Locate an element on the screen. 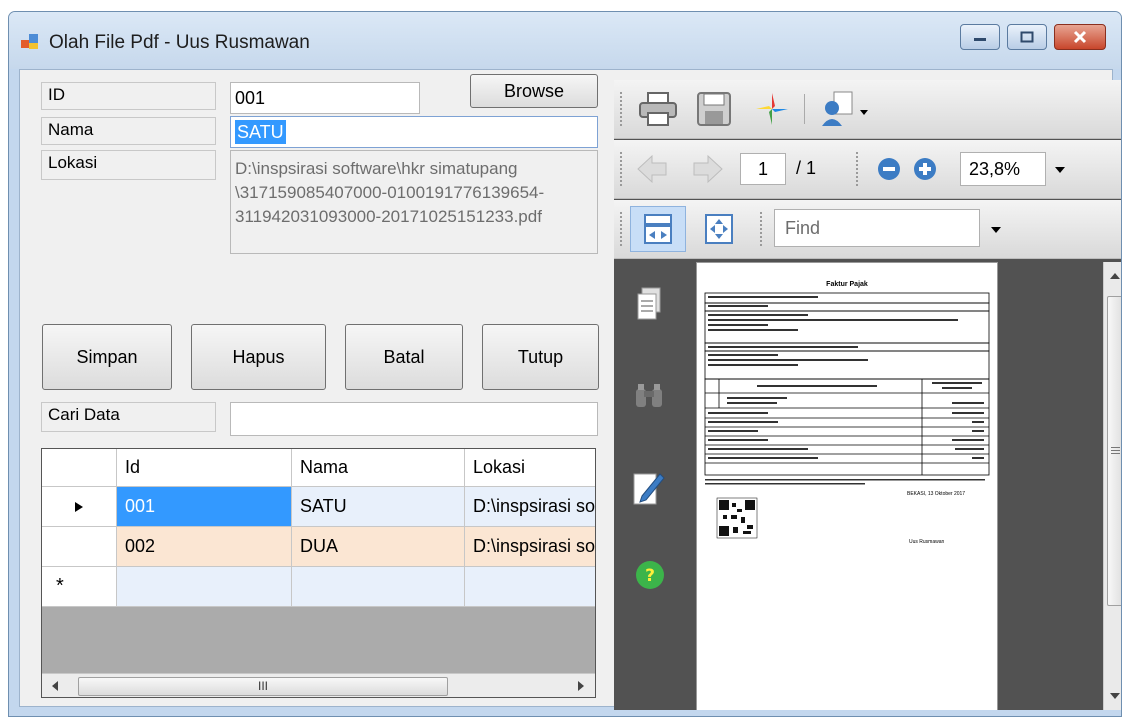 The width and height of the screenshot is (1128, 723). maximize-button is located at coordinates (1027, 37).